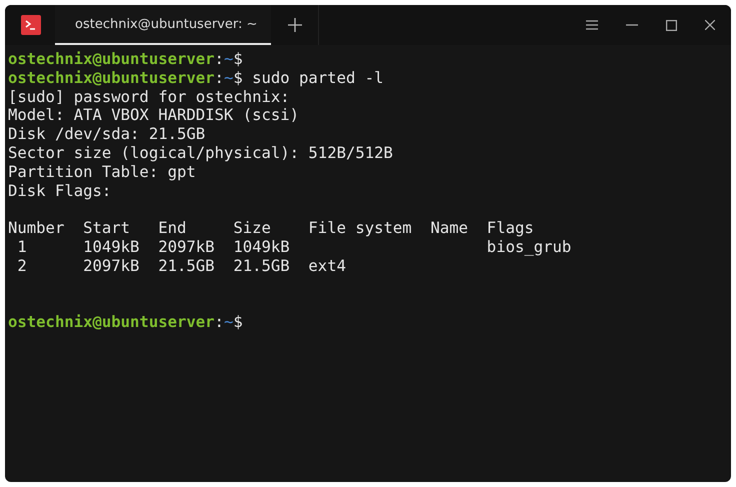 The height and width of the screenshot is (487, 736). What do you see at coordinates (163, 25) in the screenshot?
I see `terminal-tab: ostechnix@ubuntuserver: ~` at bounding box center [163, 25].